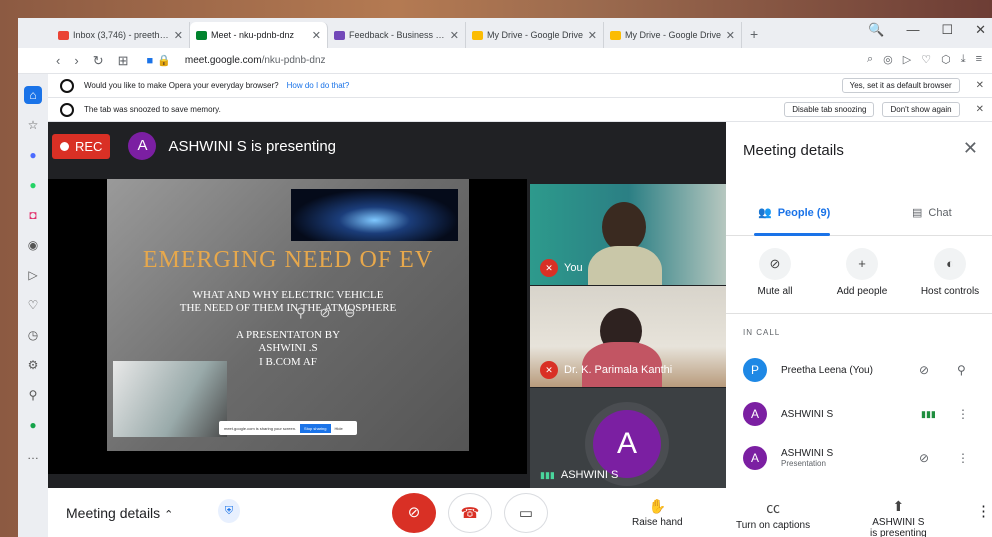  Describe the element at coordinates (229, 511) in the screenshot. I see `shield-icon: ⛨` at that location.